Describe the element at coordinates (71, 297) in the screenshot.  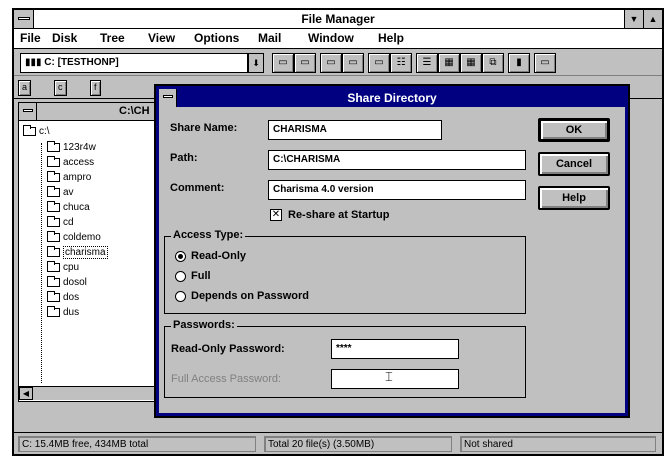
I see `tree-item-label: dos` at that location.